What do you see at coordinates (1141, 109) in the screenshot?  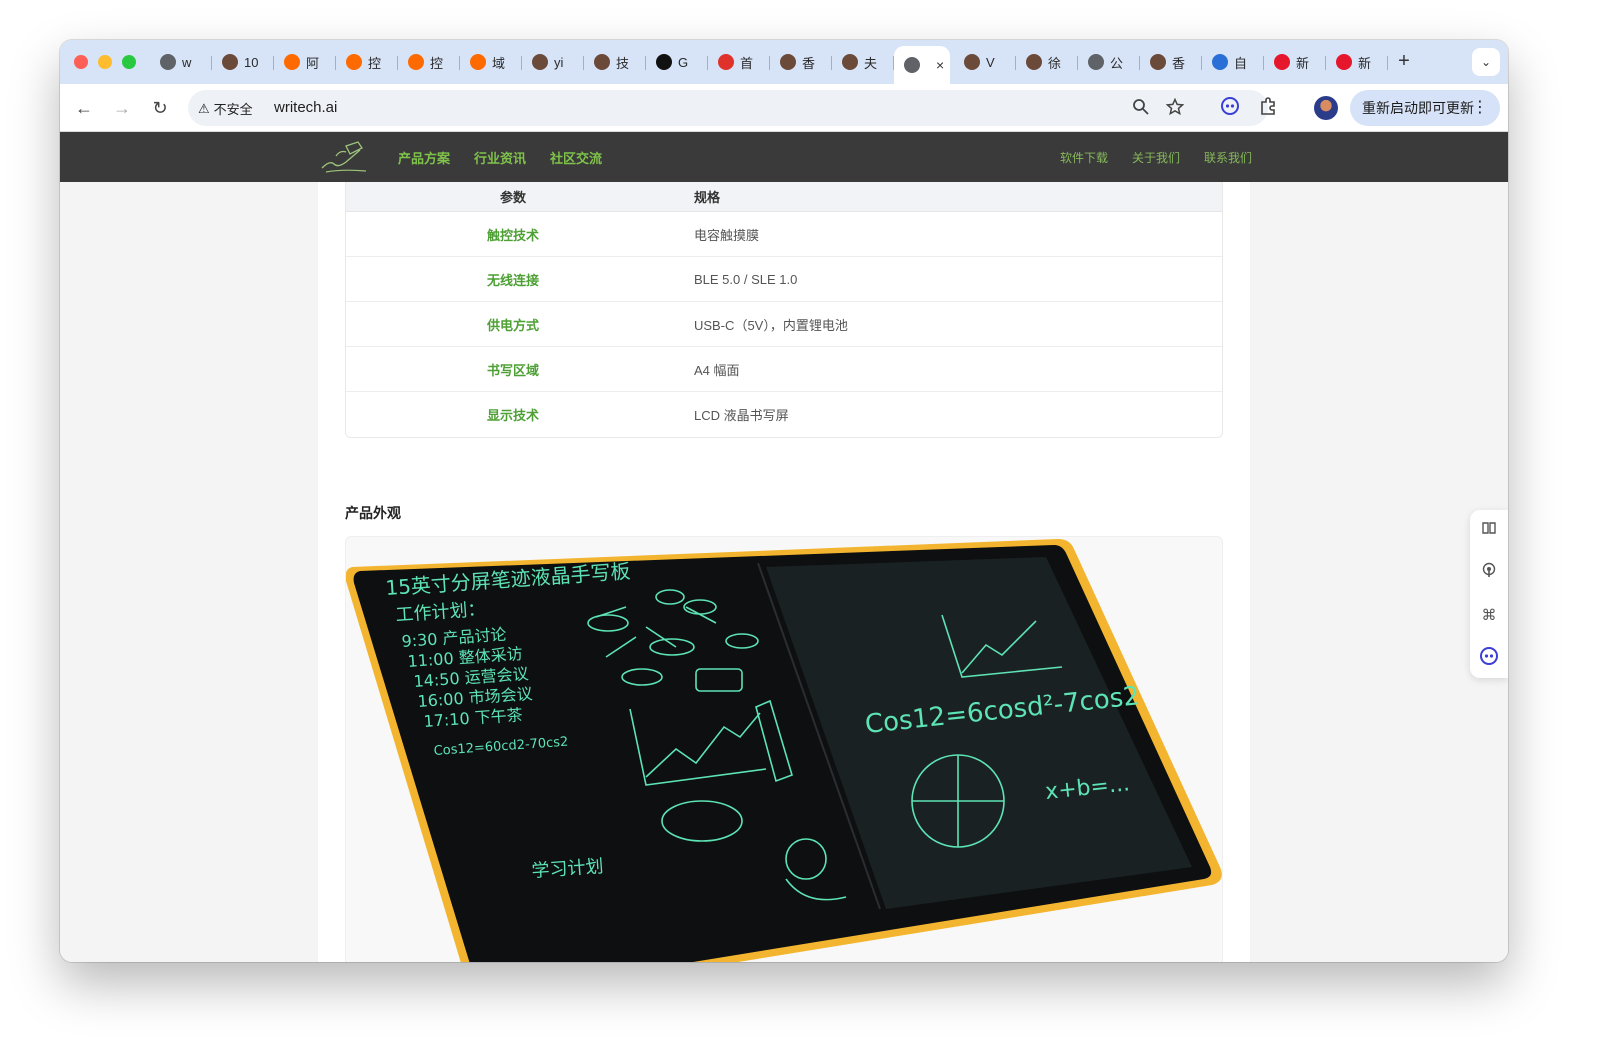 I see `zoom-icon` at bounding box center [1141, 109].